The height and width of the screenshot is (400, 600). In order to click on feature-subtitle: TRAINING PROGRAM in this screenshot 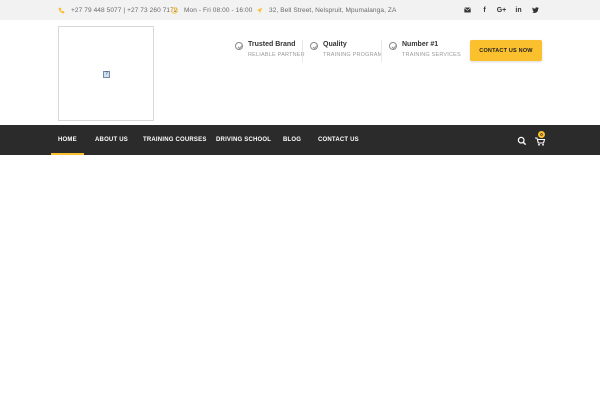, I will do `click(353, 55)`.